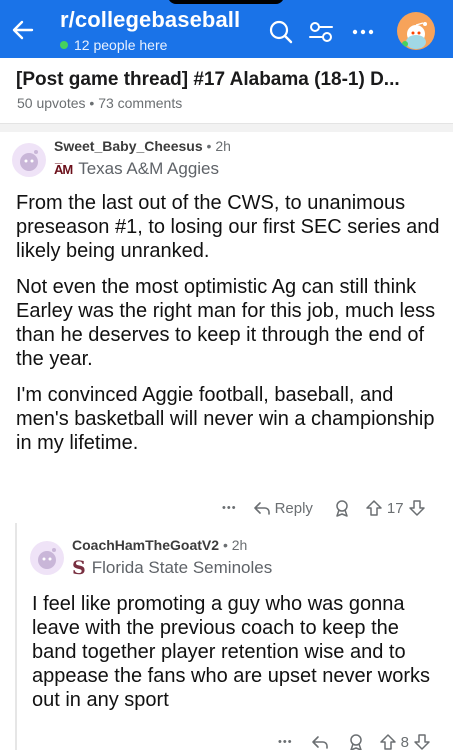 This screenshot has width=453, height=750. What do you see at coordinates (281, 32) in the screenshot?
I see `search-icon` at bounding box center [281, 32].